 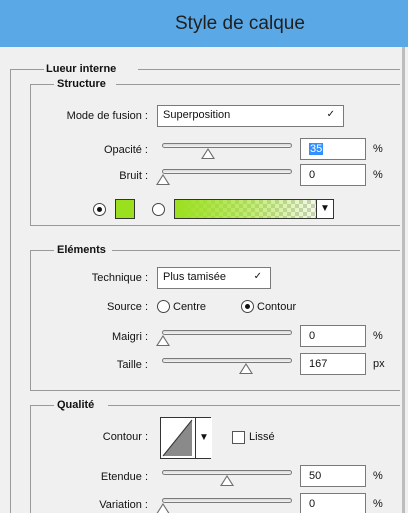 What do you see at coordinates (254, 209) in the screenshot?
I see `glow-gradient-picker: ▼` at bounding box center [254, 209].